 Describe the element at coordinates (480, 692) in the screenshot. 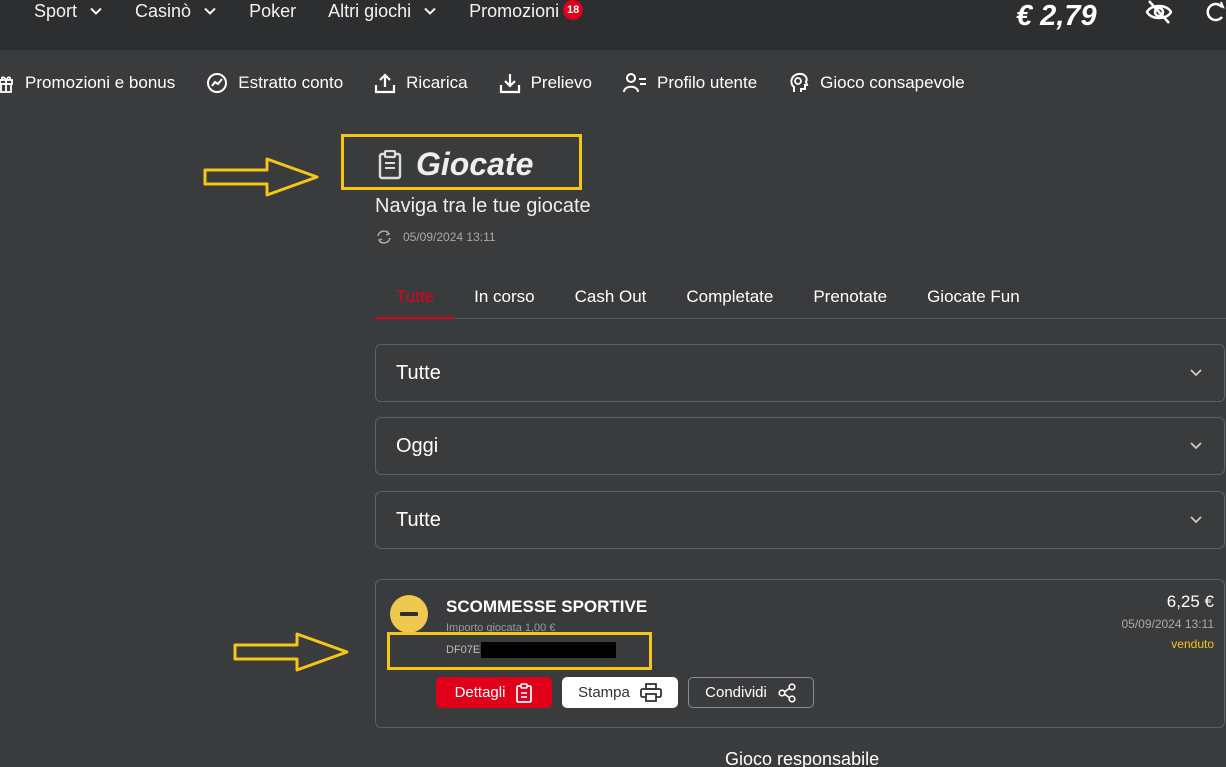

I see `details-label: Dettagli` at that location.